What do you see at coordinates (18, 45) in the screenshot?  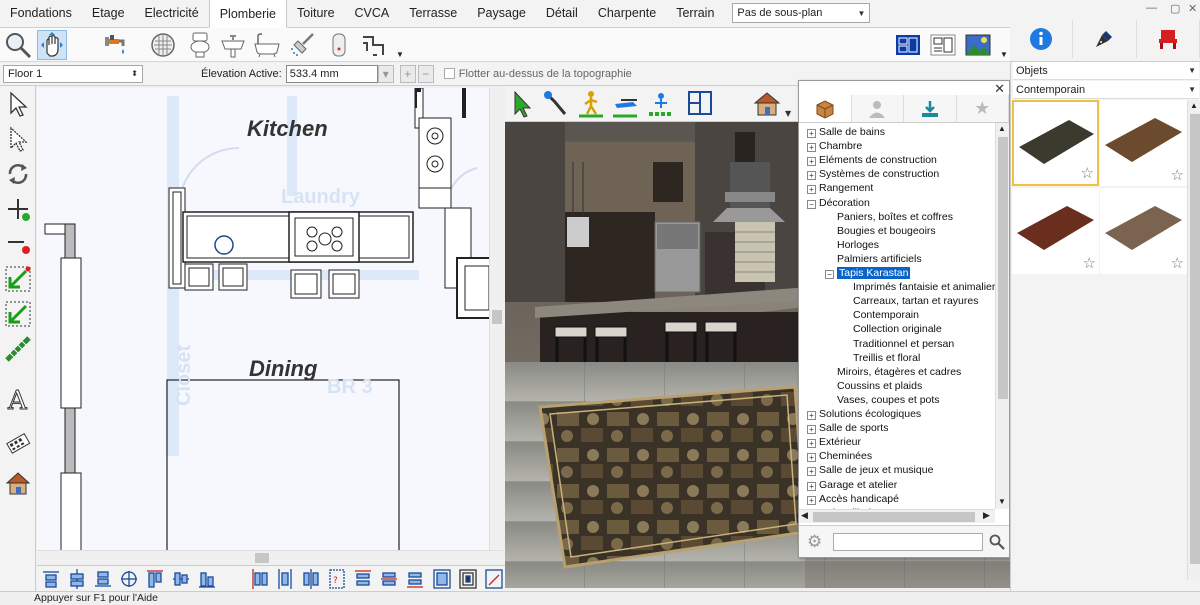 I see `zoom-icon` at bounding box center [18, 45].